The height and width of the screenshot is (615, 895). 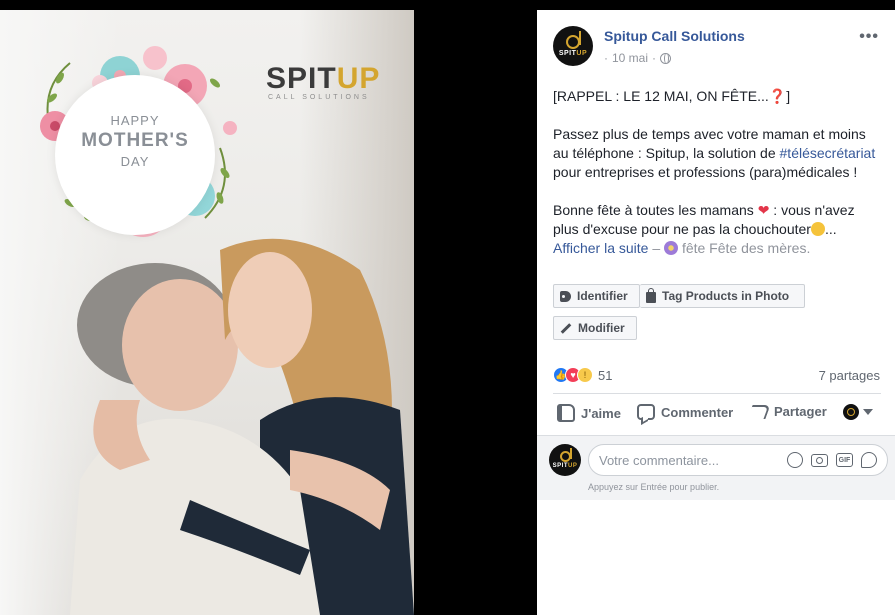 What do you see at coordinates (605, 375) in the screenshot?
I see `reaction-count: 51` at bounding box center [605, 375].